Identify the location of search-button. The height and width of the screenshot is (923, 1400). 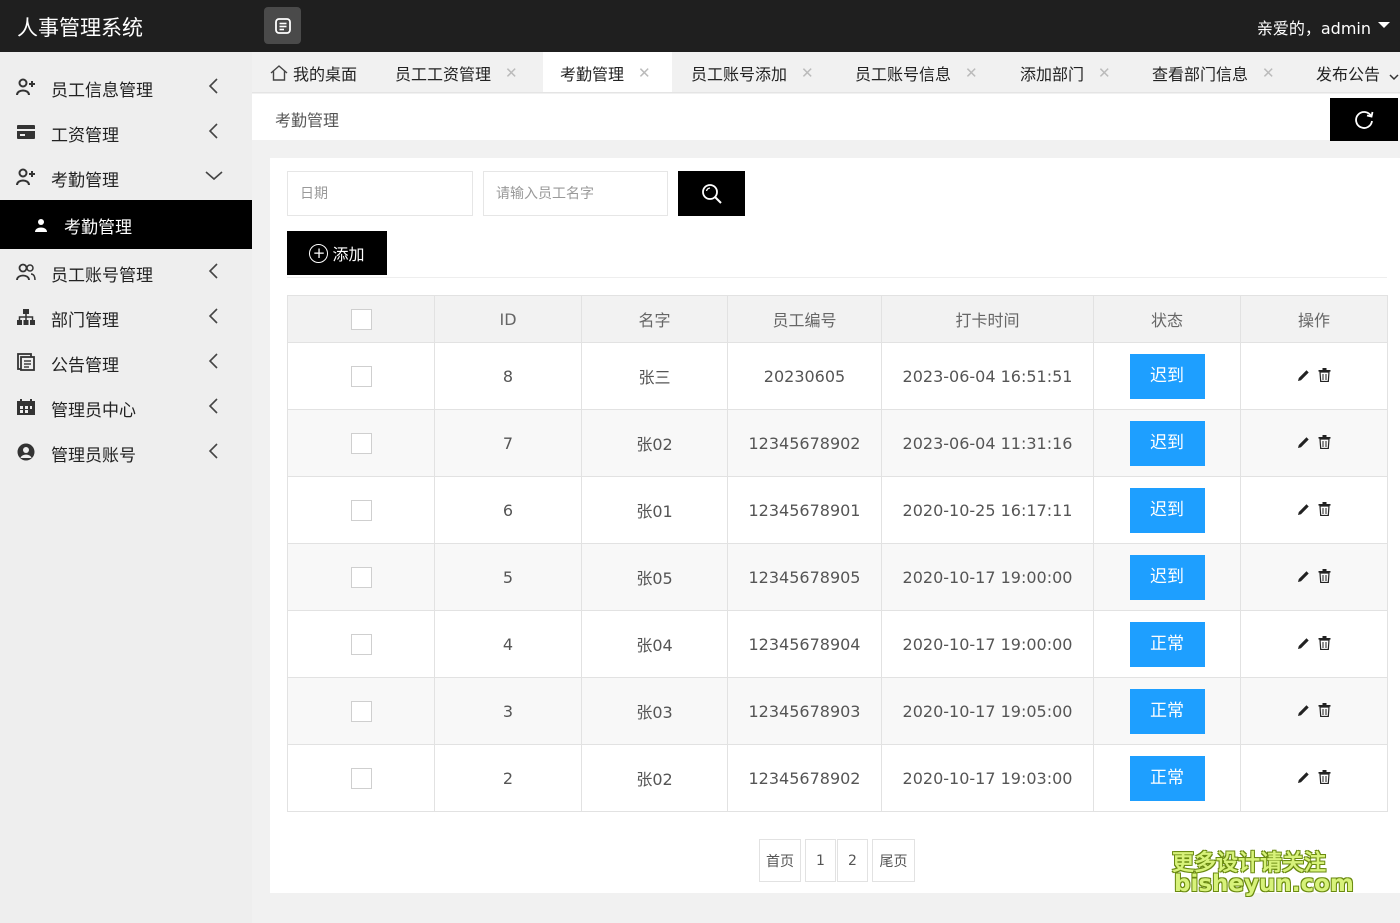
(711, 193).